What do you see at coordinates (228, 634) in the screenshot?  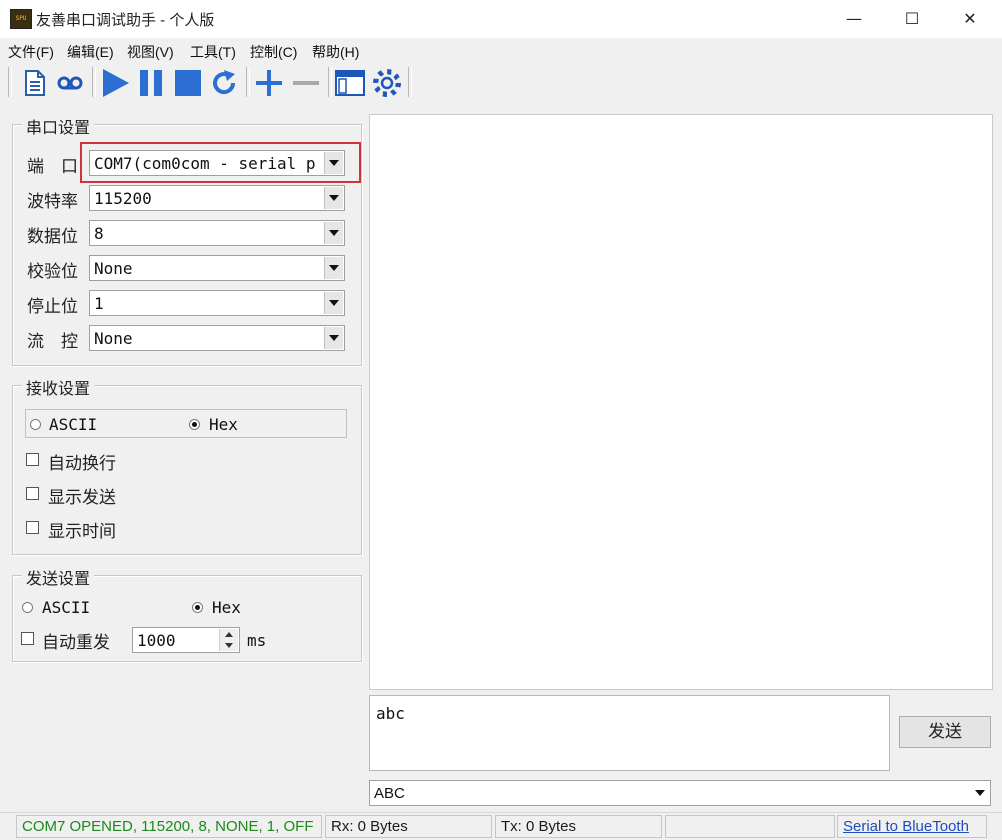 I see `spin-up-icon` at bounding box center [228, 634].